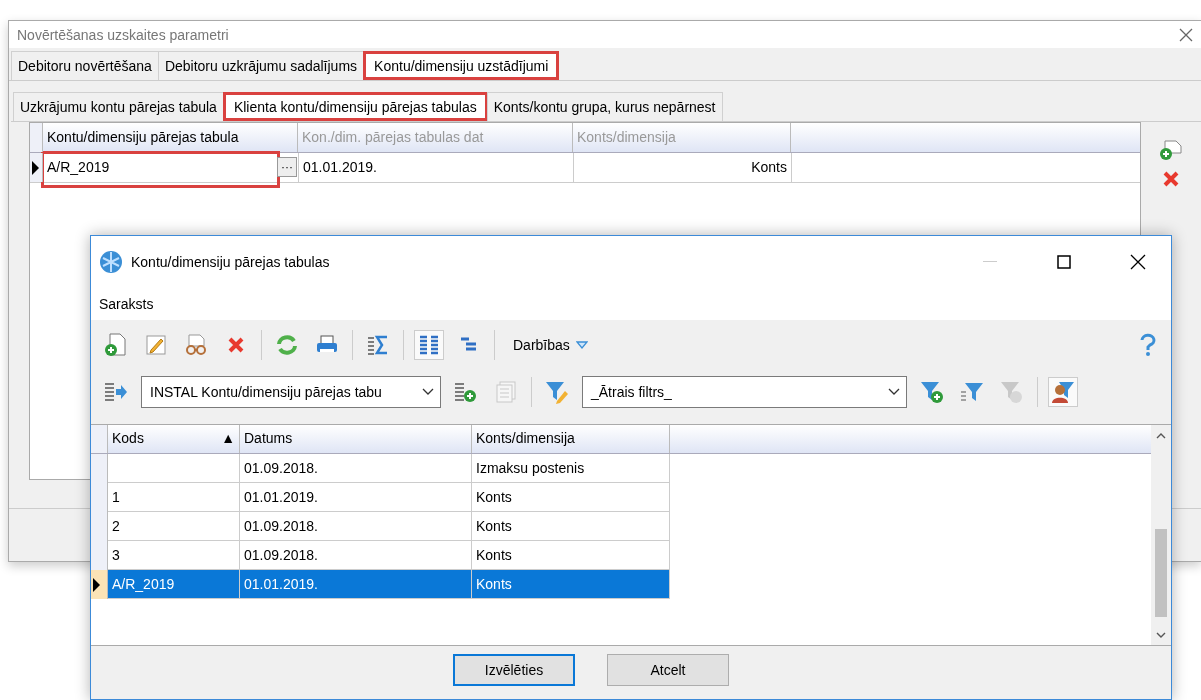 This screenshot has height=700, width=1201. What do you see at coordinates (550, 345) in the screenshot?
I see `actions-menu: Darbības` at bounding box center [550, 345].